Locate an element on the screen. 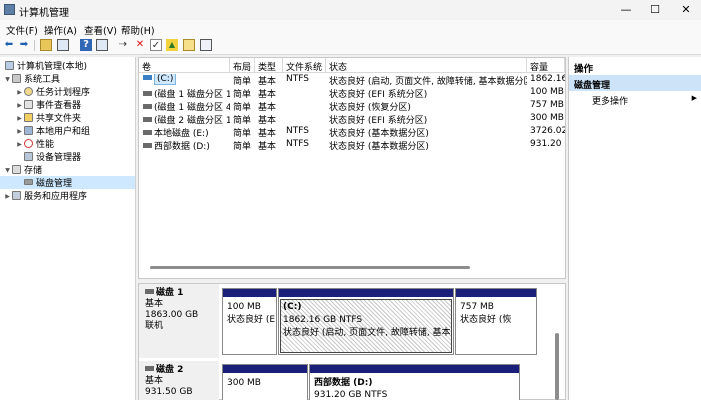  up-folder-icon is located at coordinates (46, 45).